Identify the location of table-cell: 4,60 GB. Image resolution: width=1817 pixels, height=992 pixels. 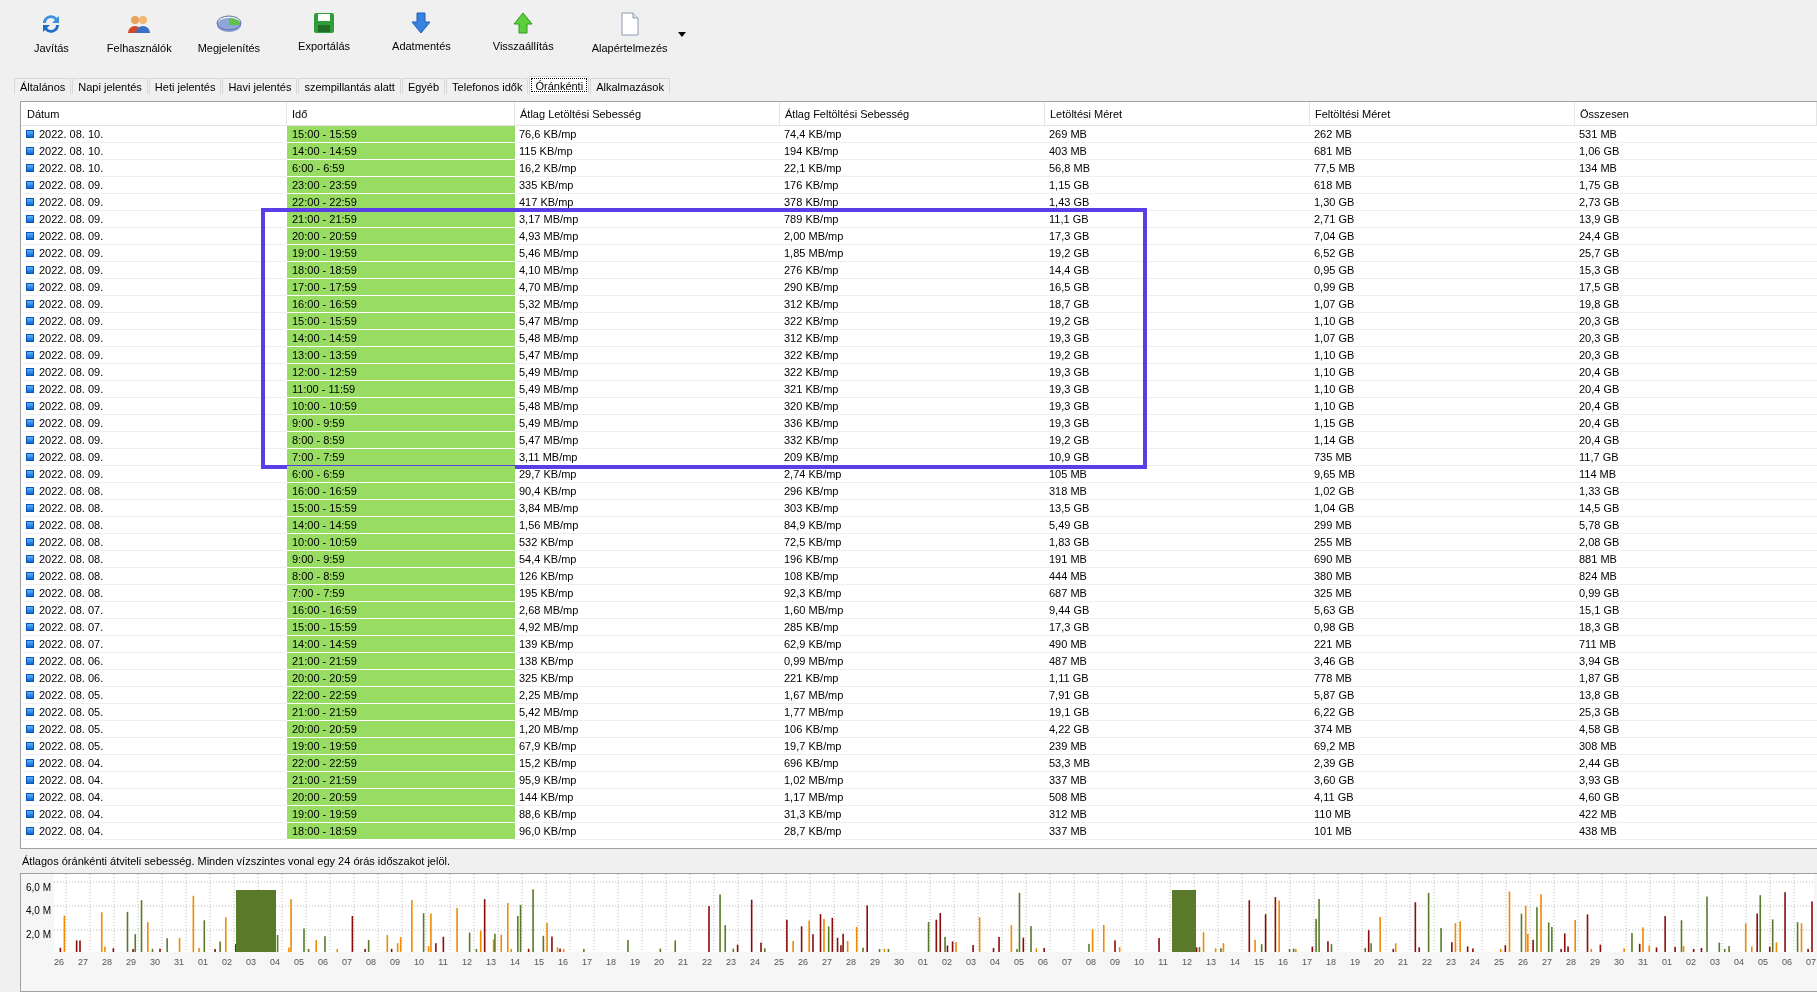
(1696, 797).